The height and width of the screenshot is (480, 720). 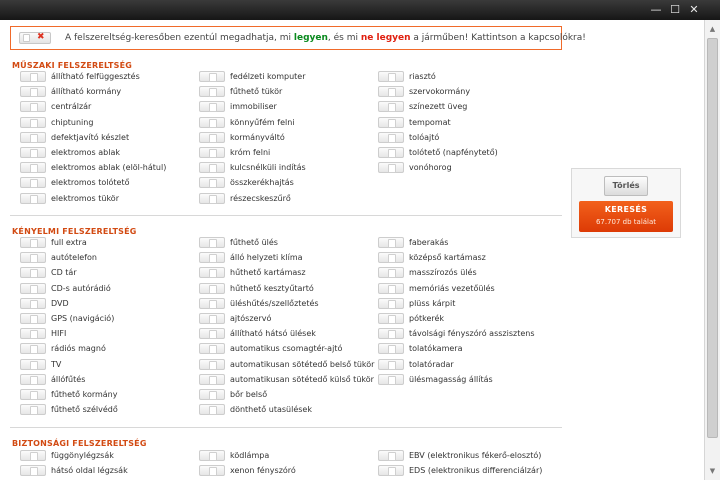 What do you see at coordinates (626, 209) in the screenshot?
I see `search-button-label: KERESÉS` at bounding box center [626, 209].